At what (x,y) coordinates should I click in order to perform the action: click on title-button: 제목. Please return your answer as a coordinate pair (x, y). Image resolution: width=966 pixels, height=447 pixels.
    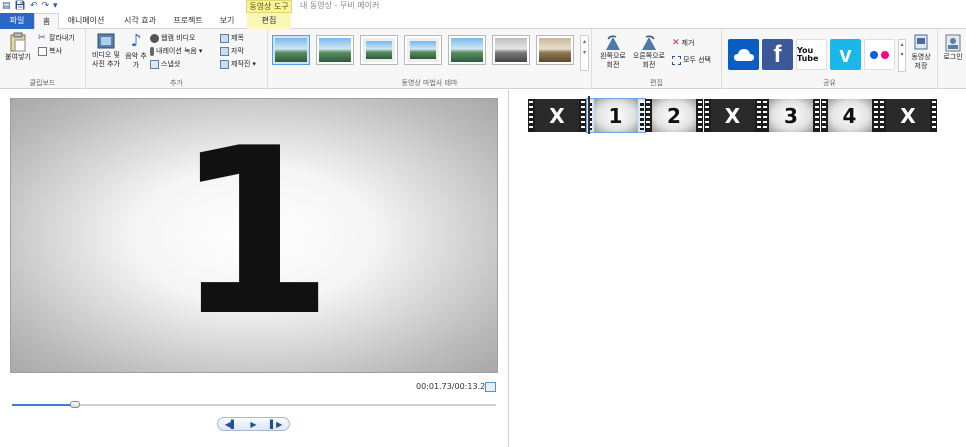
    Looking at the image, I should click on (232, 38).